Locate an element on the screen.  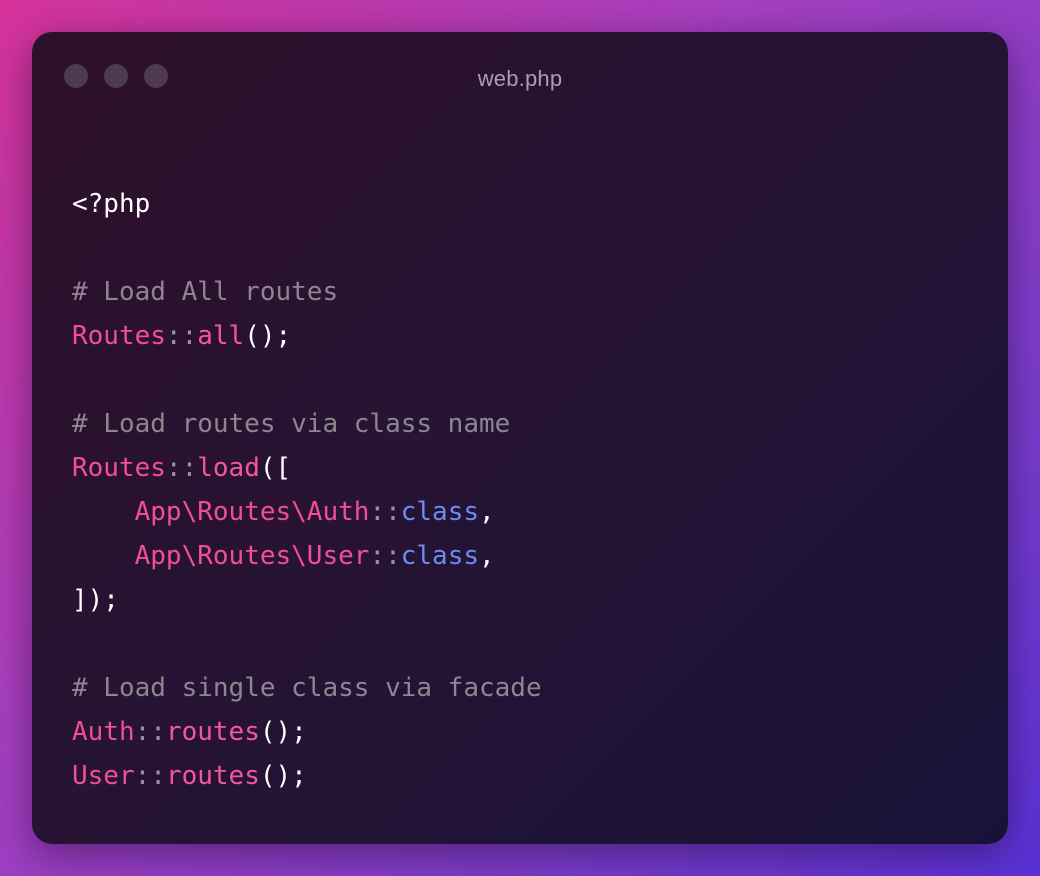
code-line: # Load routes via class name is located at coordinates (307, 424).